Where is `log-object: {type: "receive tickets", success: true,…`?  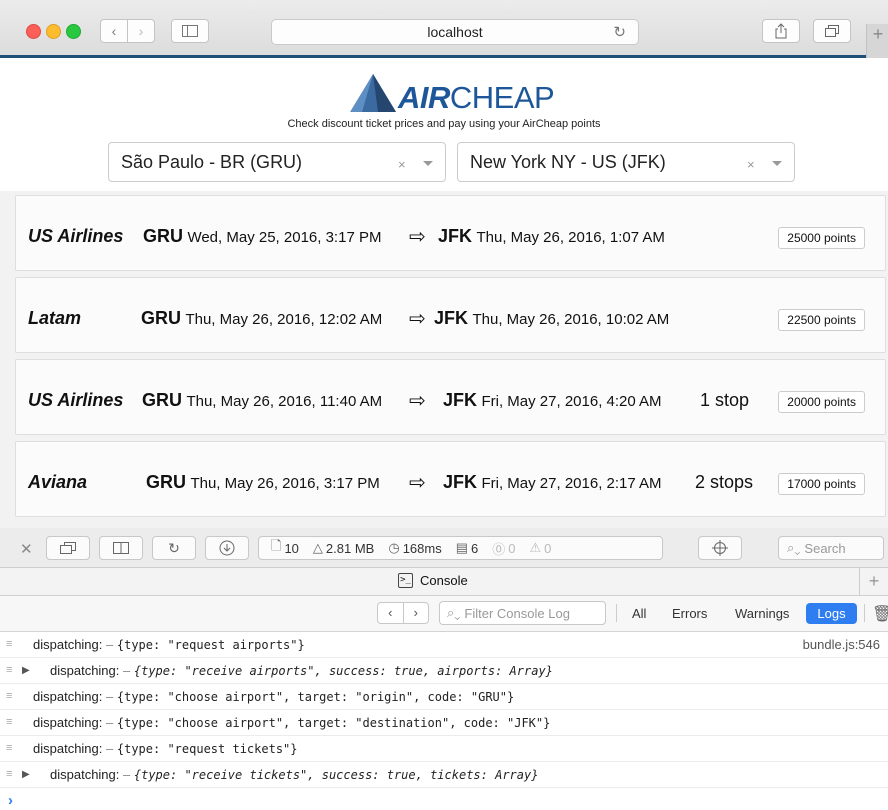 log-object: {type: "receive tickets", success: true,… is located at coordinates (336, 775).